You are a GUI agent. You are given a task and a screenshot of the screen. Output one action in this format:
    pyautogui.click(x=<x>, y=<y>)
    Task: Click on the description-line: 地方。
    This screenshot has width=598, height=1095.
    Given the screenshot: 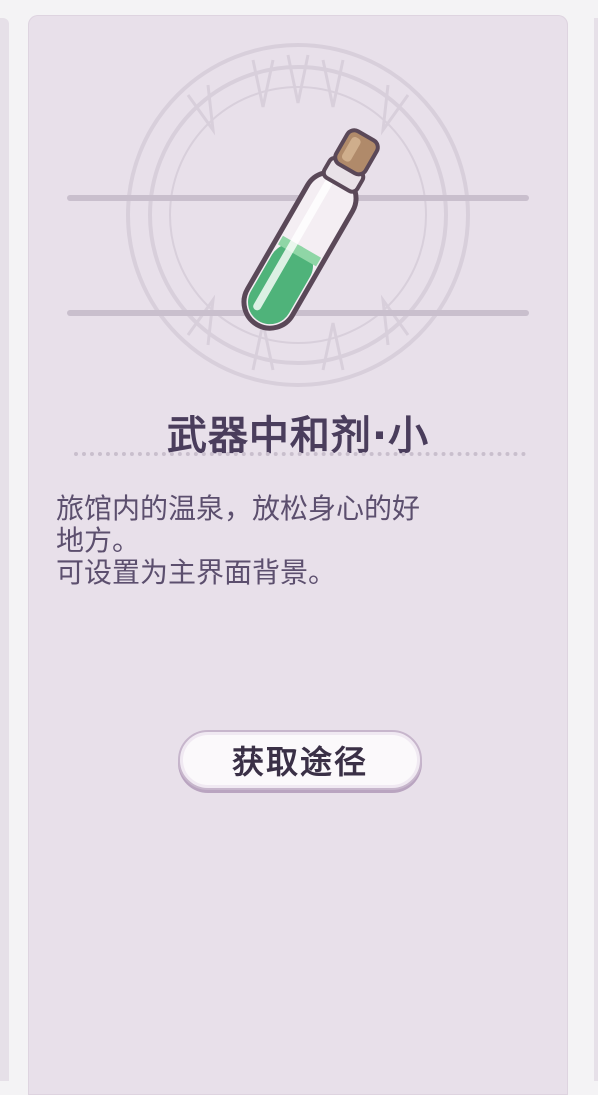 What is the action you would take?
    pyautogui.click(x=98, y=540)
    